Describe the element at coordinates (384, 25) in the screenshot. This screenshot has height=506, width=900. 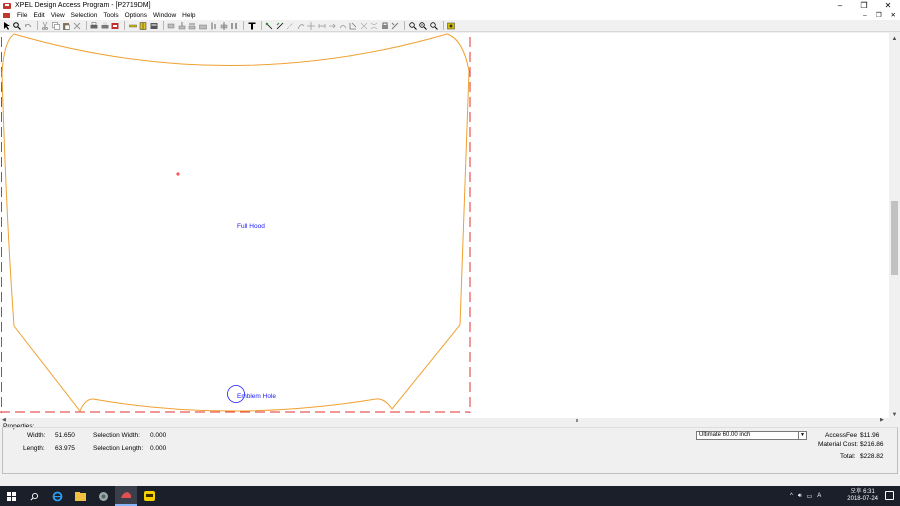
I see `snap-icon` at that location.